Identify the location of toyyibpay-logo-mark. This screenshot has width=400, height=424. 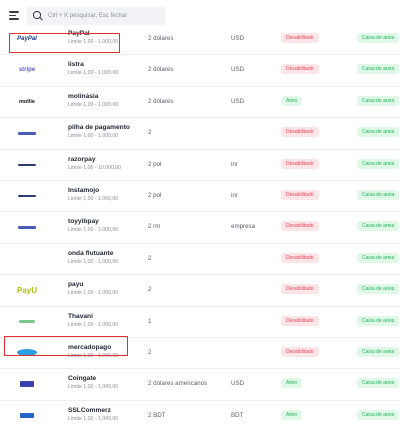
(27, 227).